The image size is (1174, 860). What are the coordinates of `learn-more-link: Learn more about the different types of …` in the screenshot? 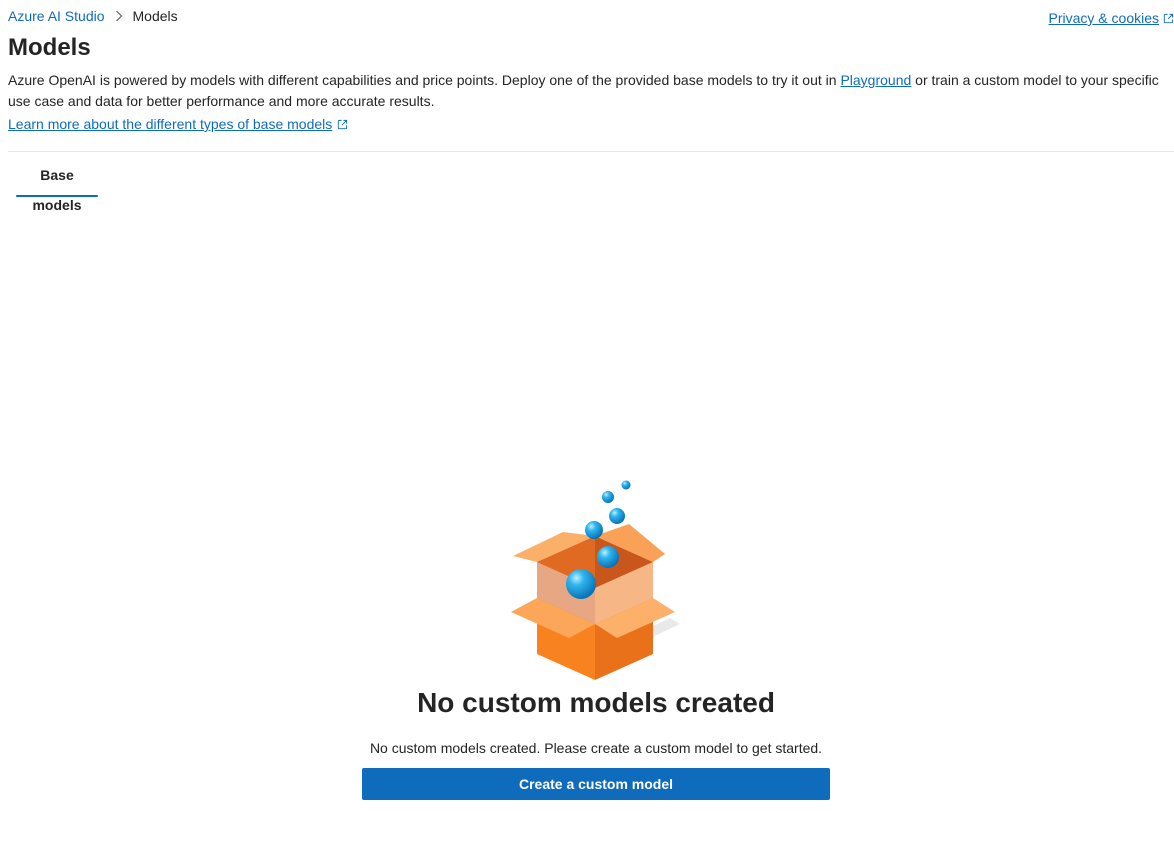 It's located at (178, 124).